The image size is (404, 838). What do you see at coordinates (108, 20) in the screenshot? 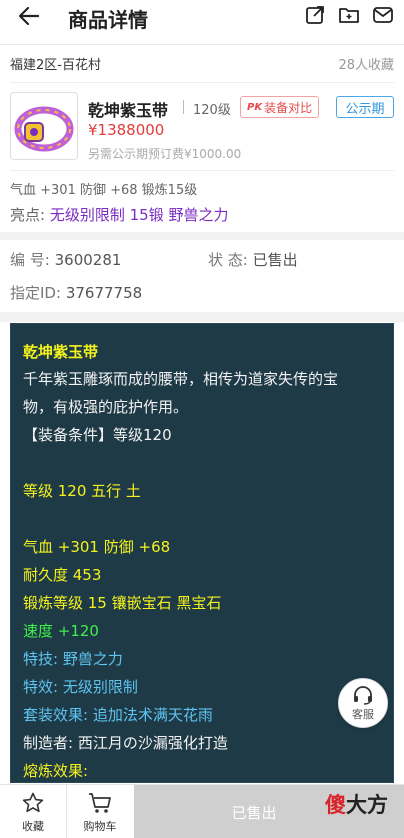
I see `page-title: 商品详情` at bounding box center [108, 20].